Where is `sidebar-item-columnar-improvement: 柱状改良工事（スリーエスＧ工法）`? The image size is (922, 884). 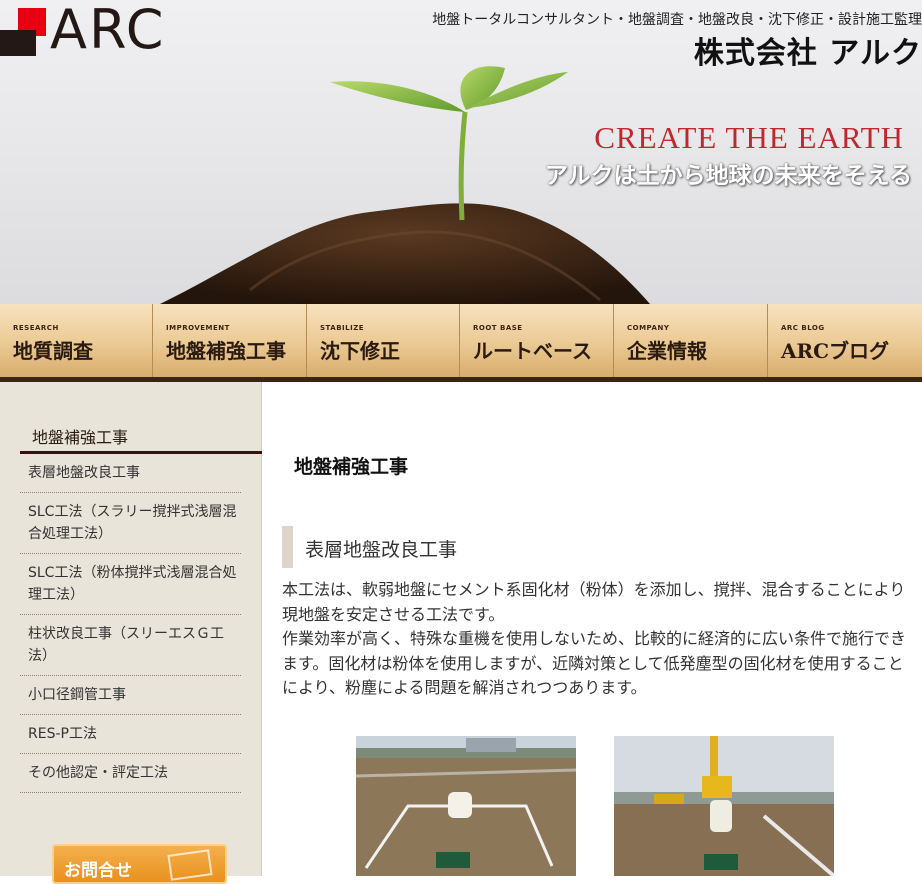 sidebar-item-columnar-improvement: 柱状改良工事（スリーエスＧ工法） is located at coordinates (130, 645).